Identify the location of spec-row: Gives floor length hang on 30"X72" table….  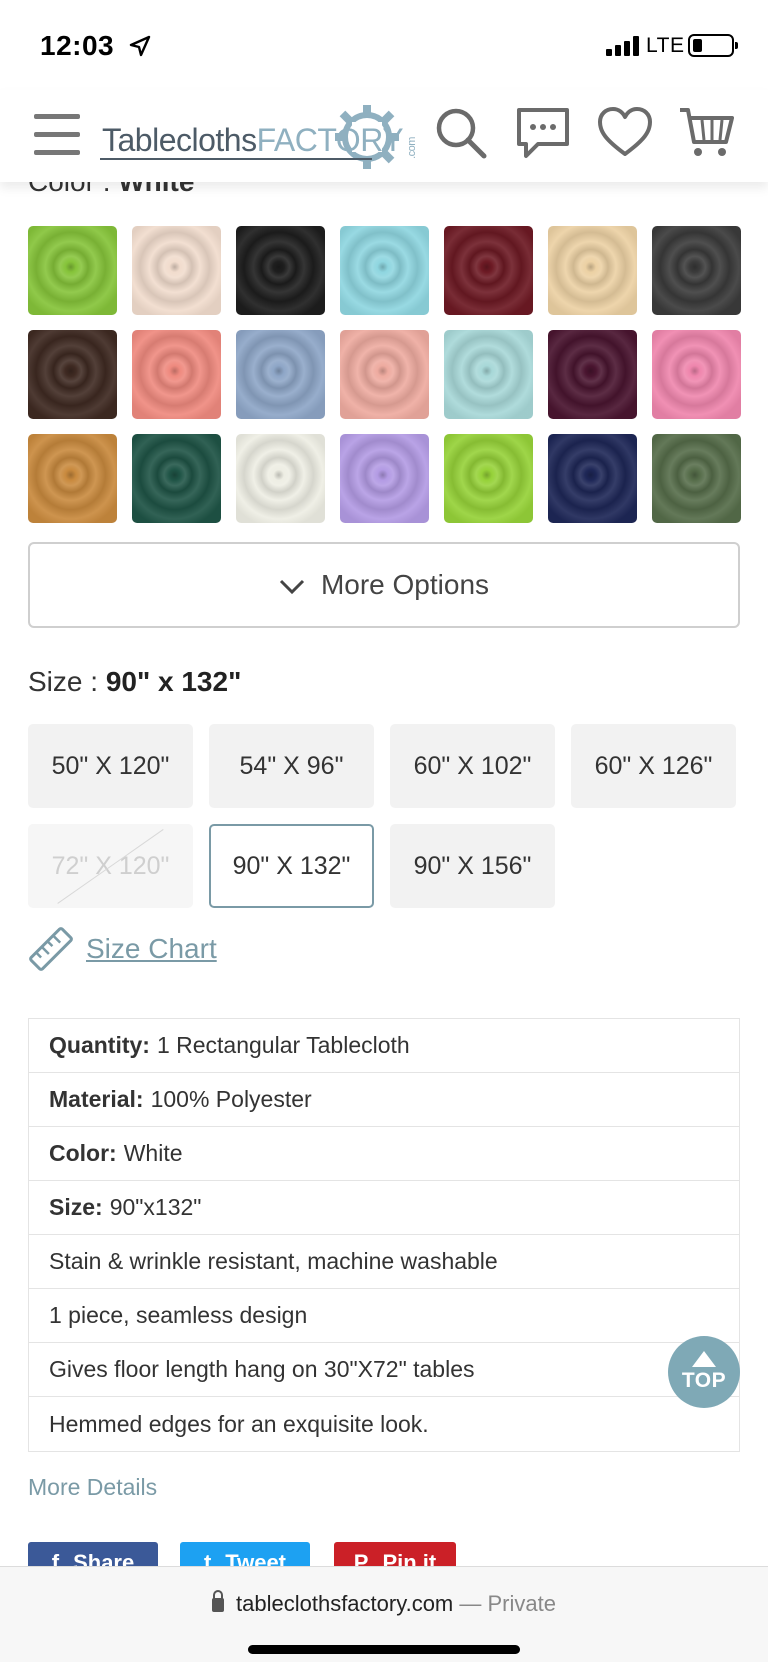
(384, 1370).